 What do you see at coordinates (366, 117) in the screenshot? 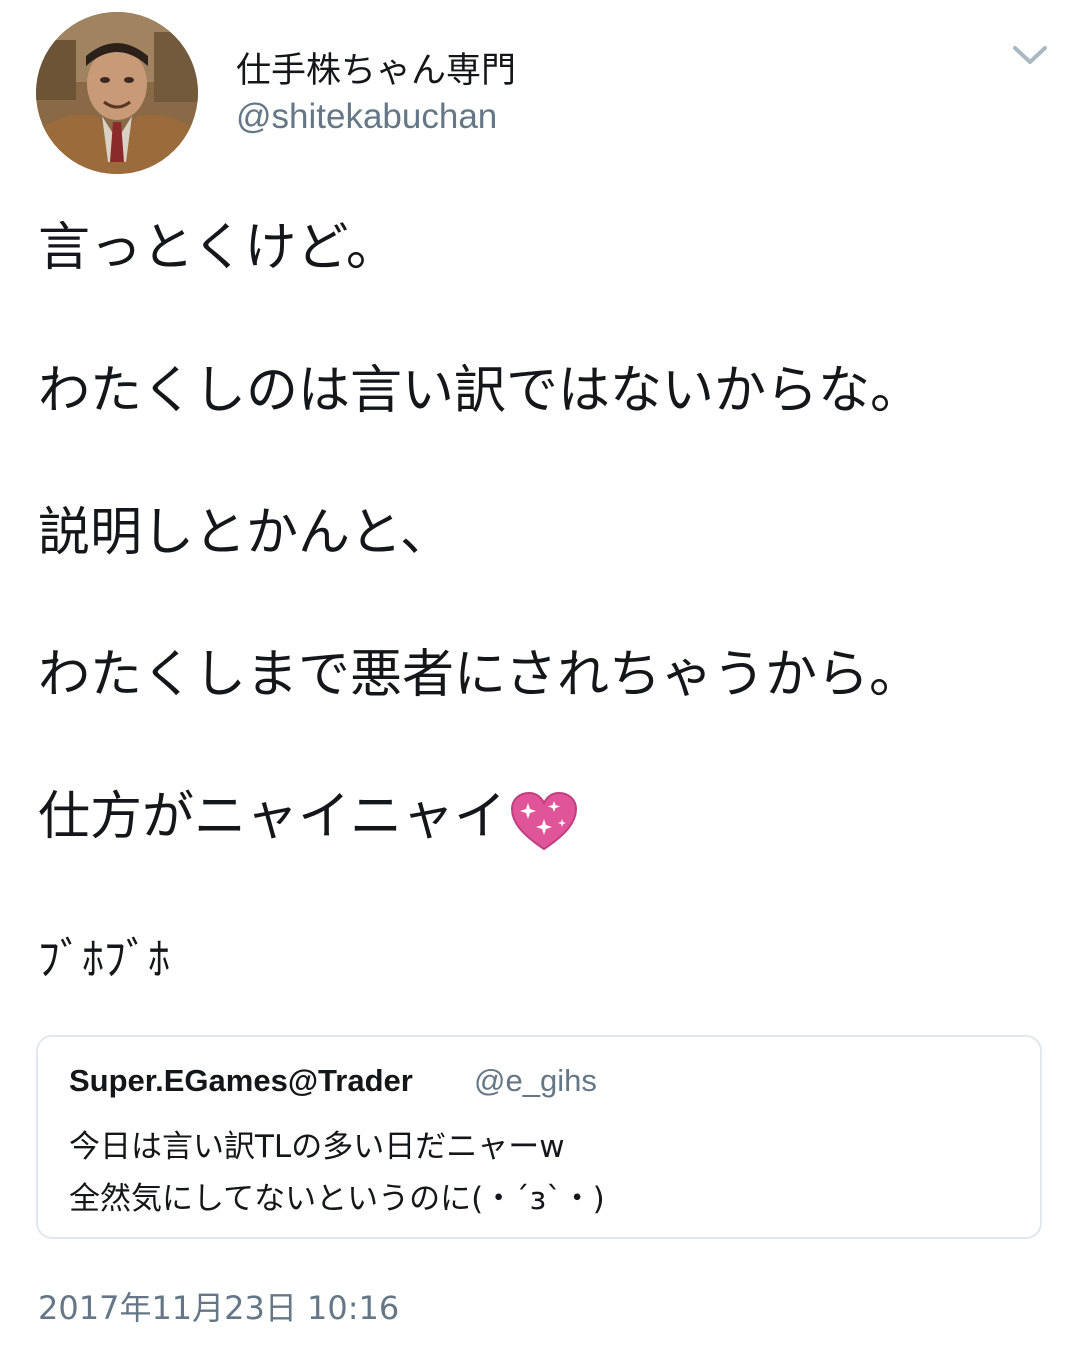
I see `author-handle: @shitekabuchan` at bounding box center [366, 117].